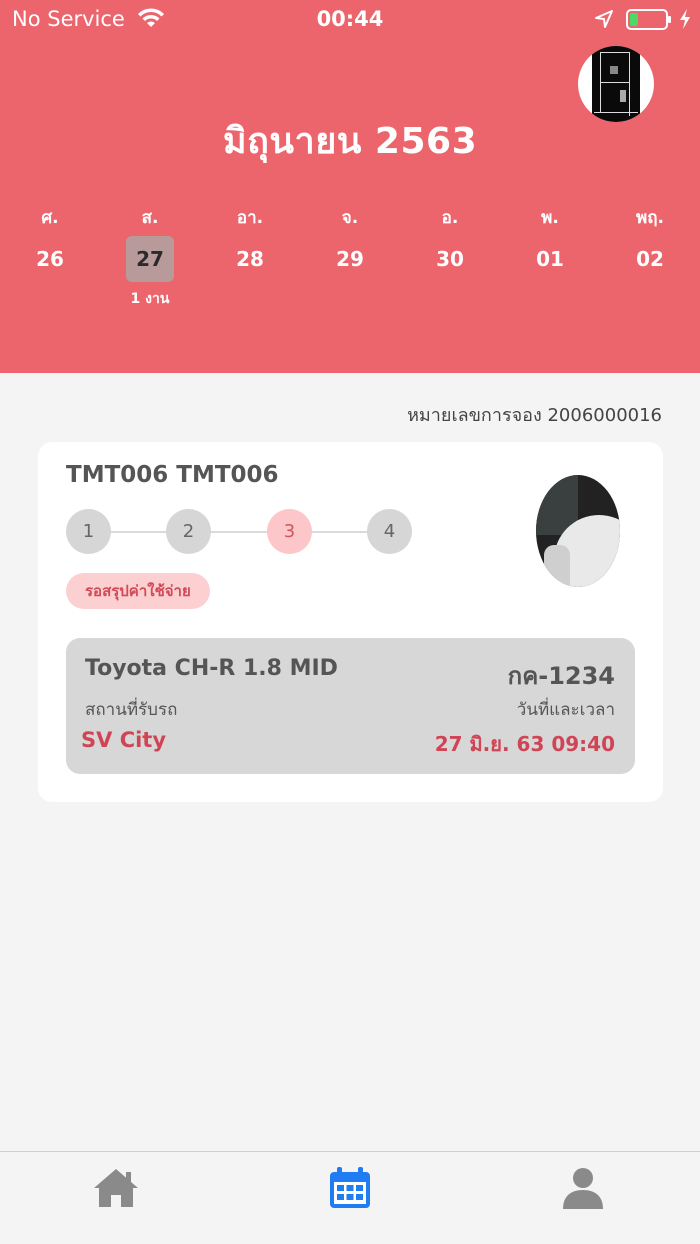  I want to click on booking-title: TMT006 TMT006, so click(172, 475).